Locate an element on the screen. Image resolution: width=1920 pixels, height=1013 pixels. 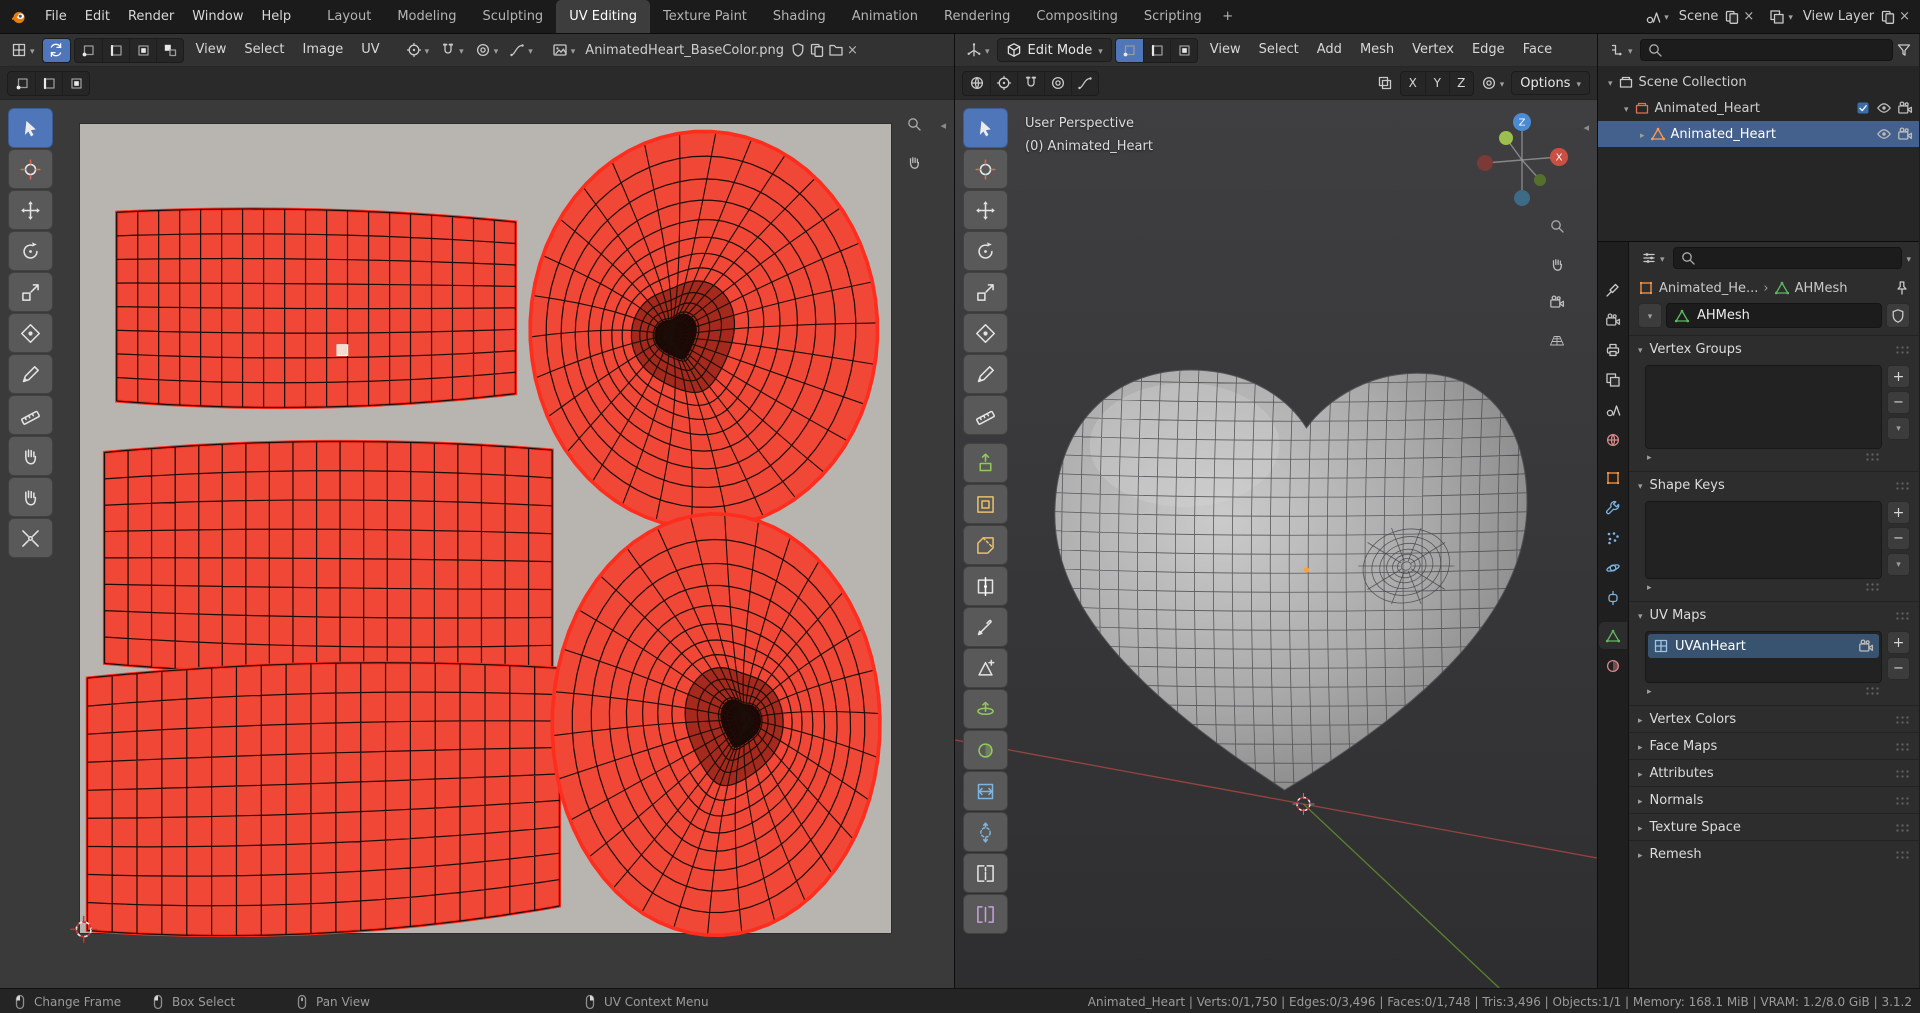
panel-header-face-maps: Face Maps is located at coordinates (1774, 745).